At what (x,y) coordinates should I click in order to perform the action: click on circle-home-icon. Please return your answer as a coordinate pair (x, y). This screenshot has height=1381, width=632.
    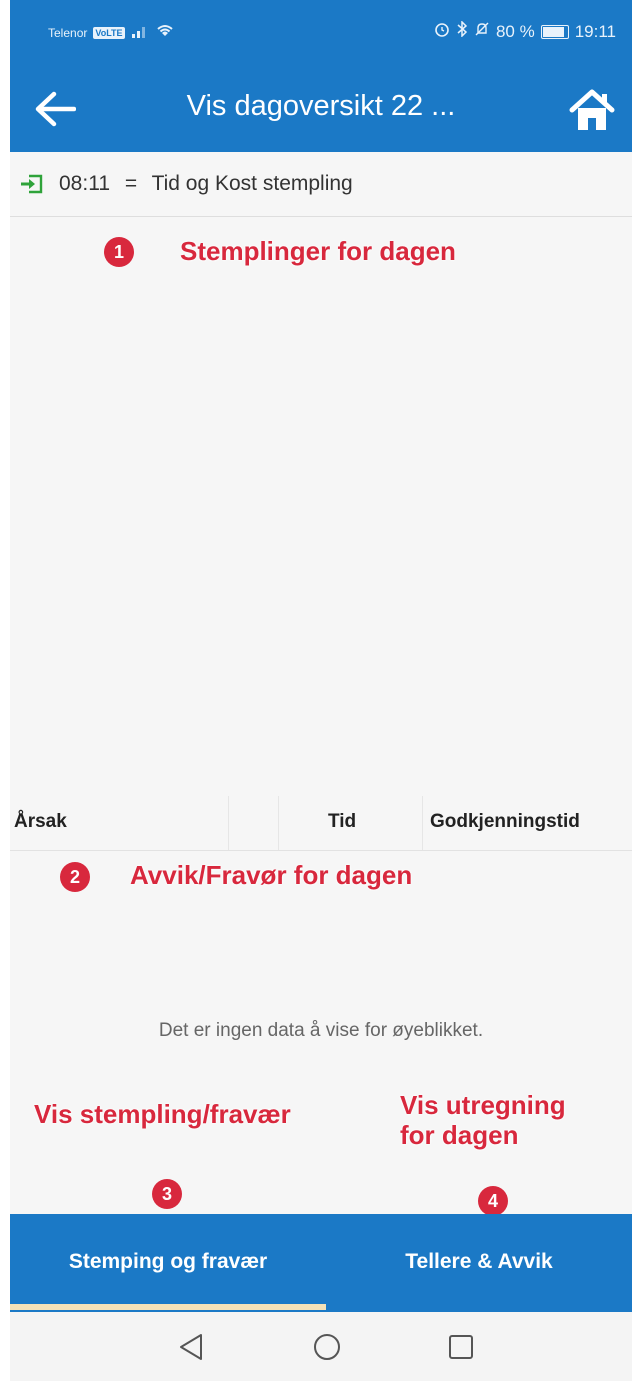
    Looking at the image, I should click on (327, 1347).